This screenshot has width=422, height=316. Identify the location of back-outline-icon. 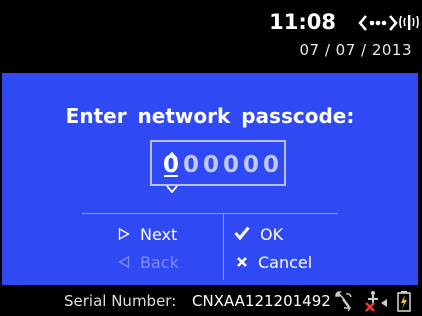
(124, 262).